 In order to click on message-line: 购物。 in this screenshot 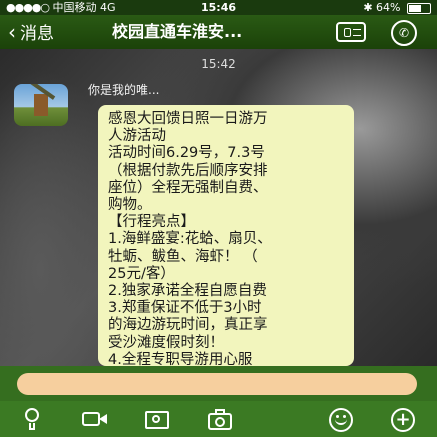, I will do `click(130, 205)`.